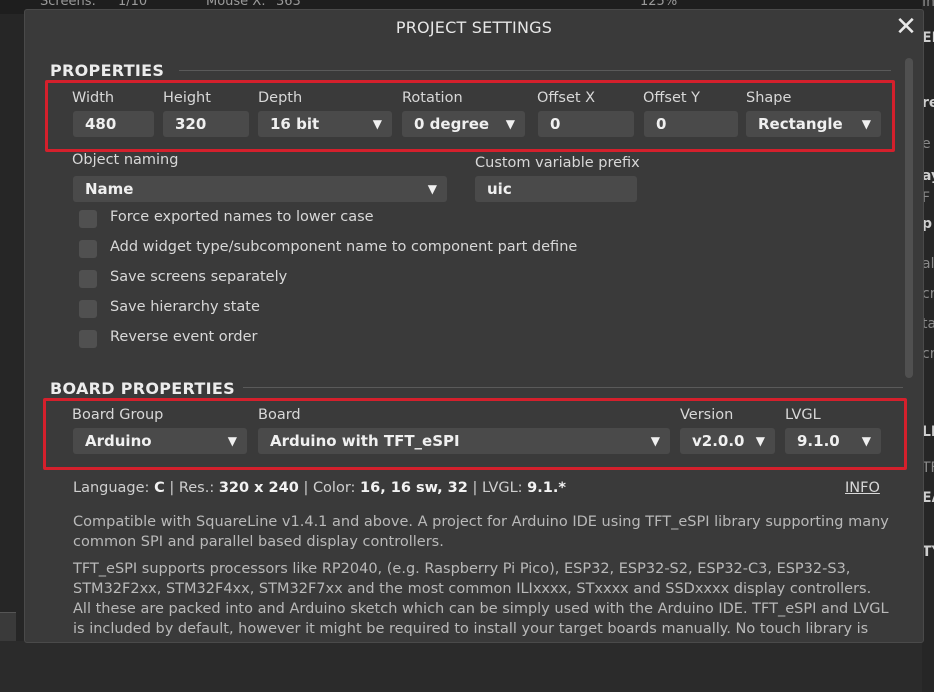 This screenshot has height=692, width=934. I want to click on lvgl-label: LVGL, so click(803, 415).